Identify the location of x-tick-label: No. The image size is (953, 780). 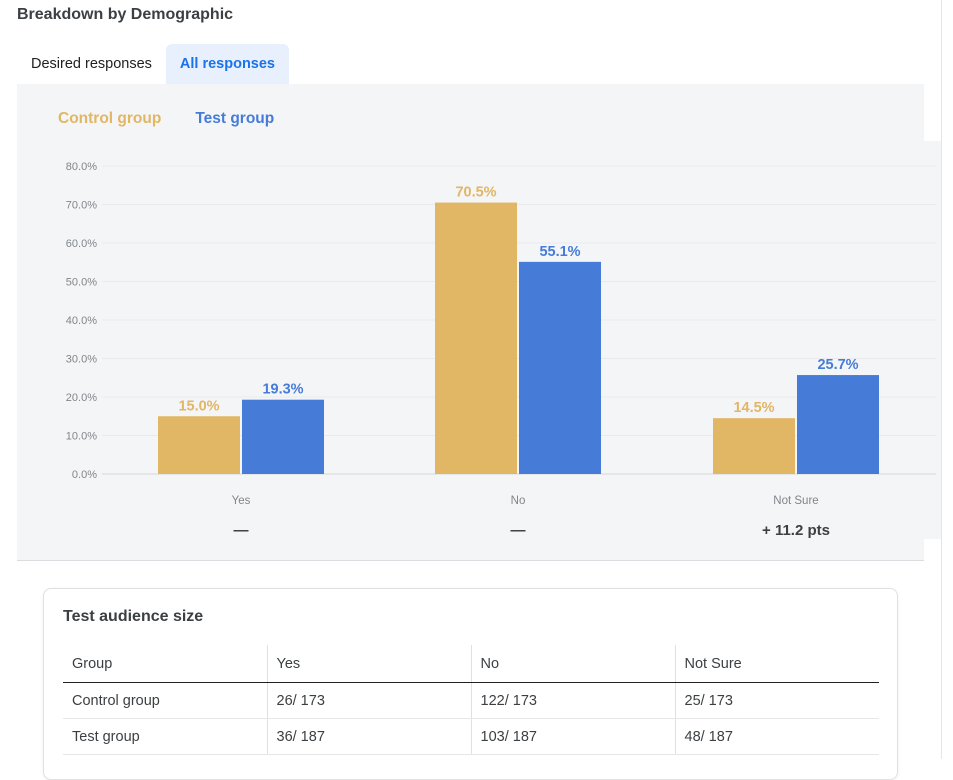
(518, 501).